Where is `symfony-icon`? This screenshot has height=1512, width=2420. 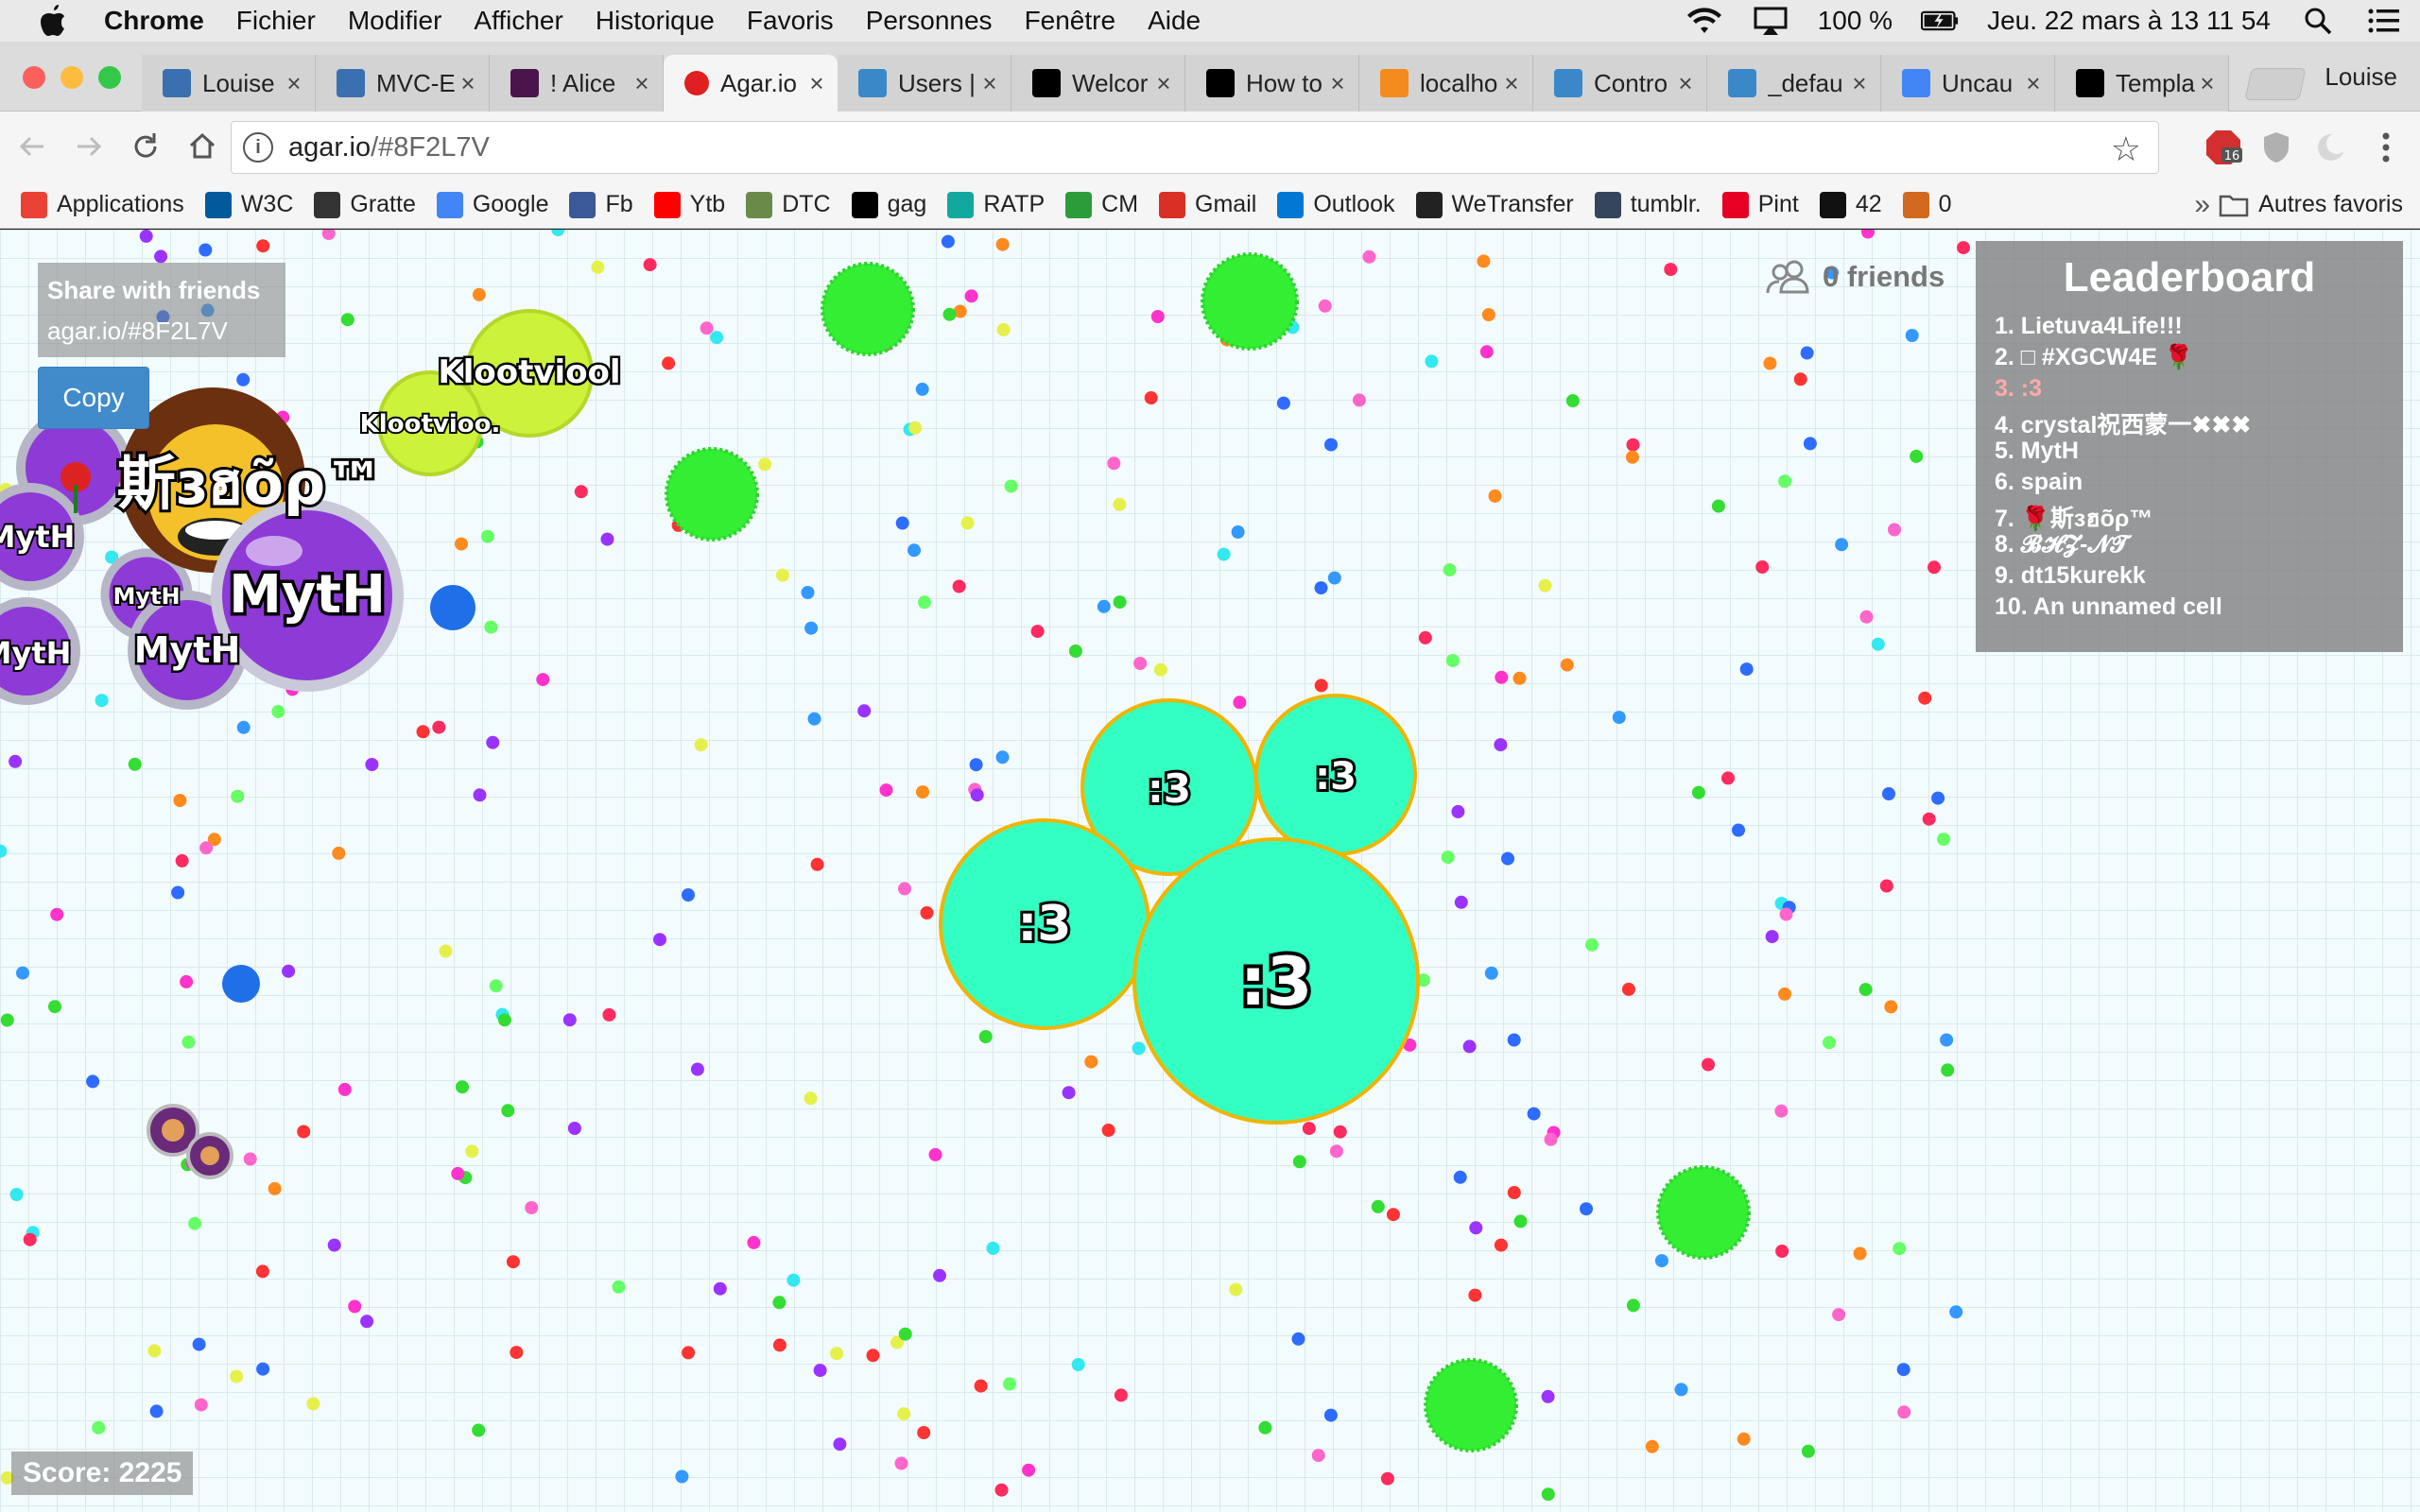
symfony-icon is located at coordinates (2090, 83).